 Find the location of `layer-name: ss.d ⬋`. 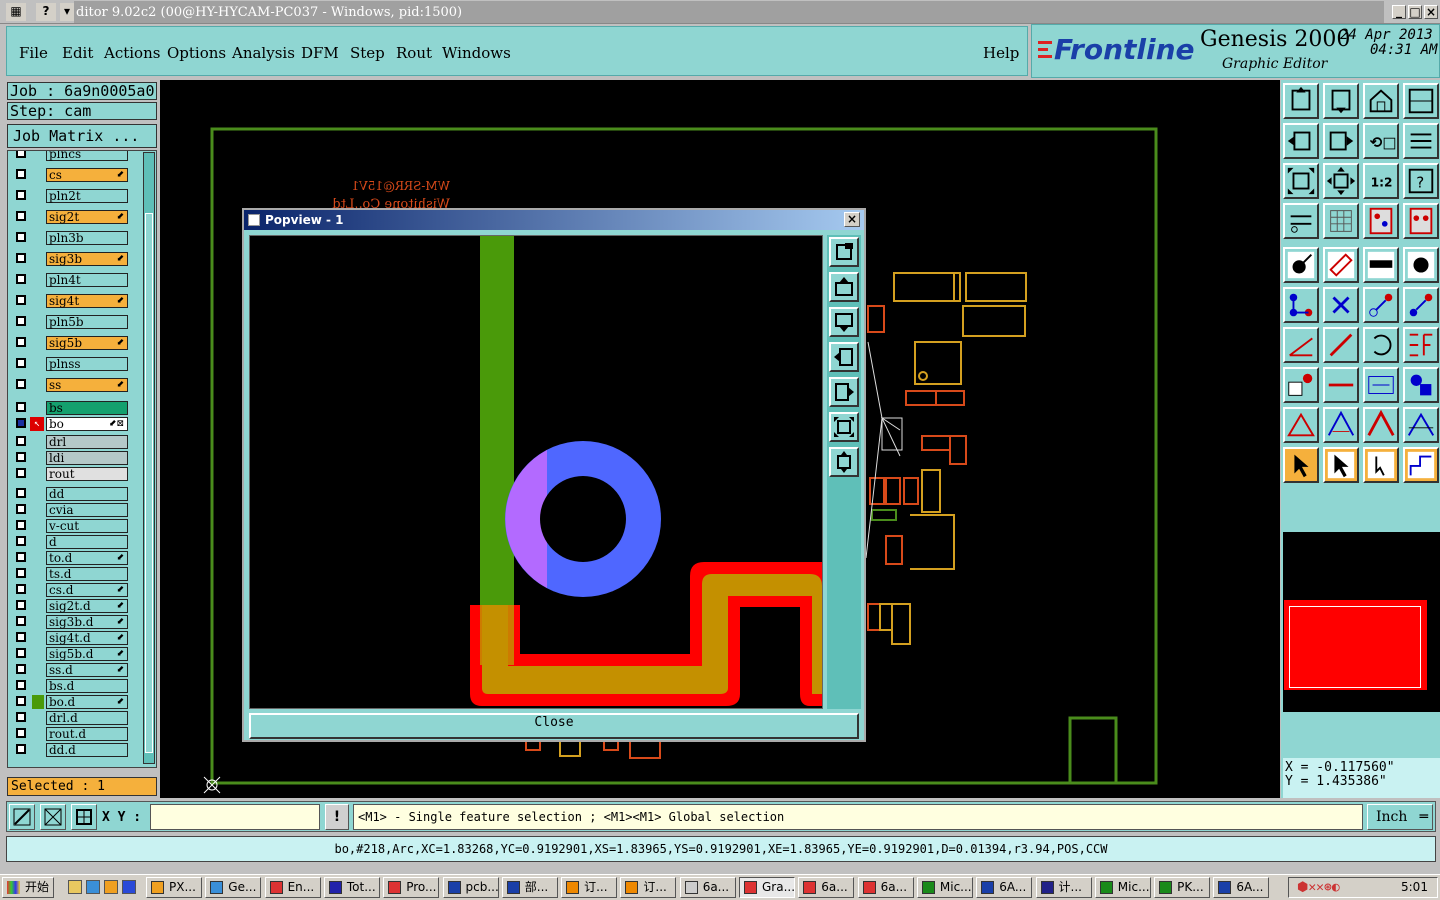

layer-name: ss.d ⬋ is located at coordinates (87, 670).